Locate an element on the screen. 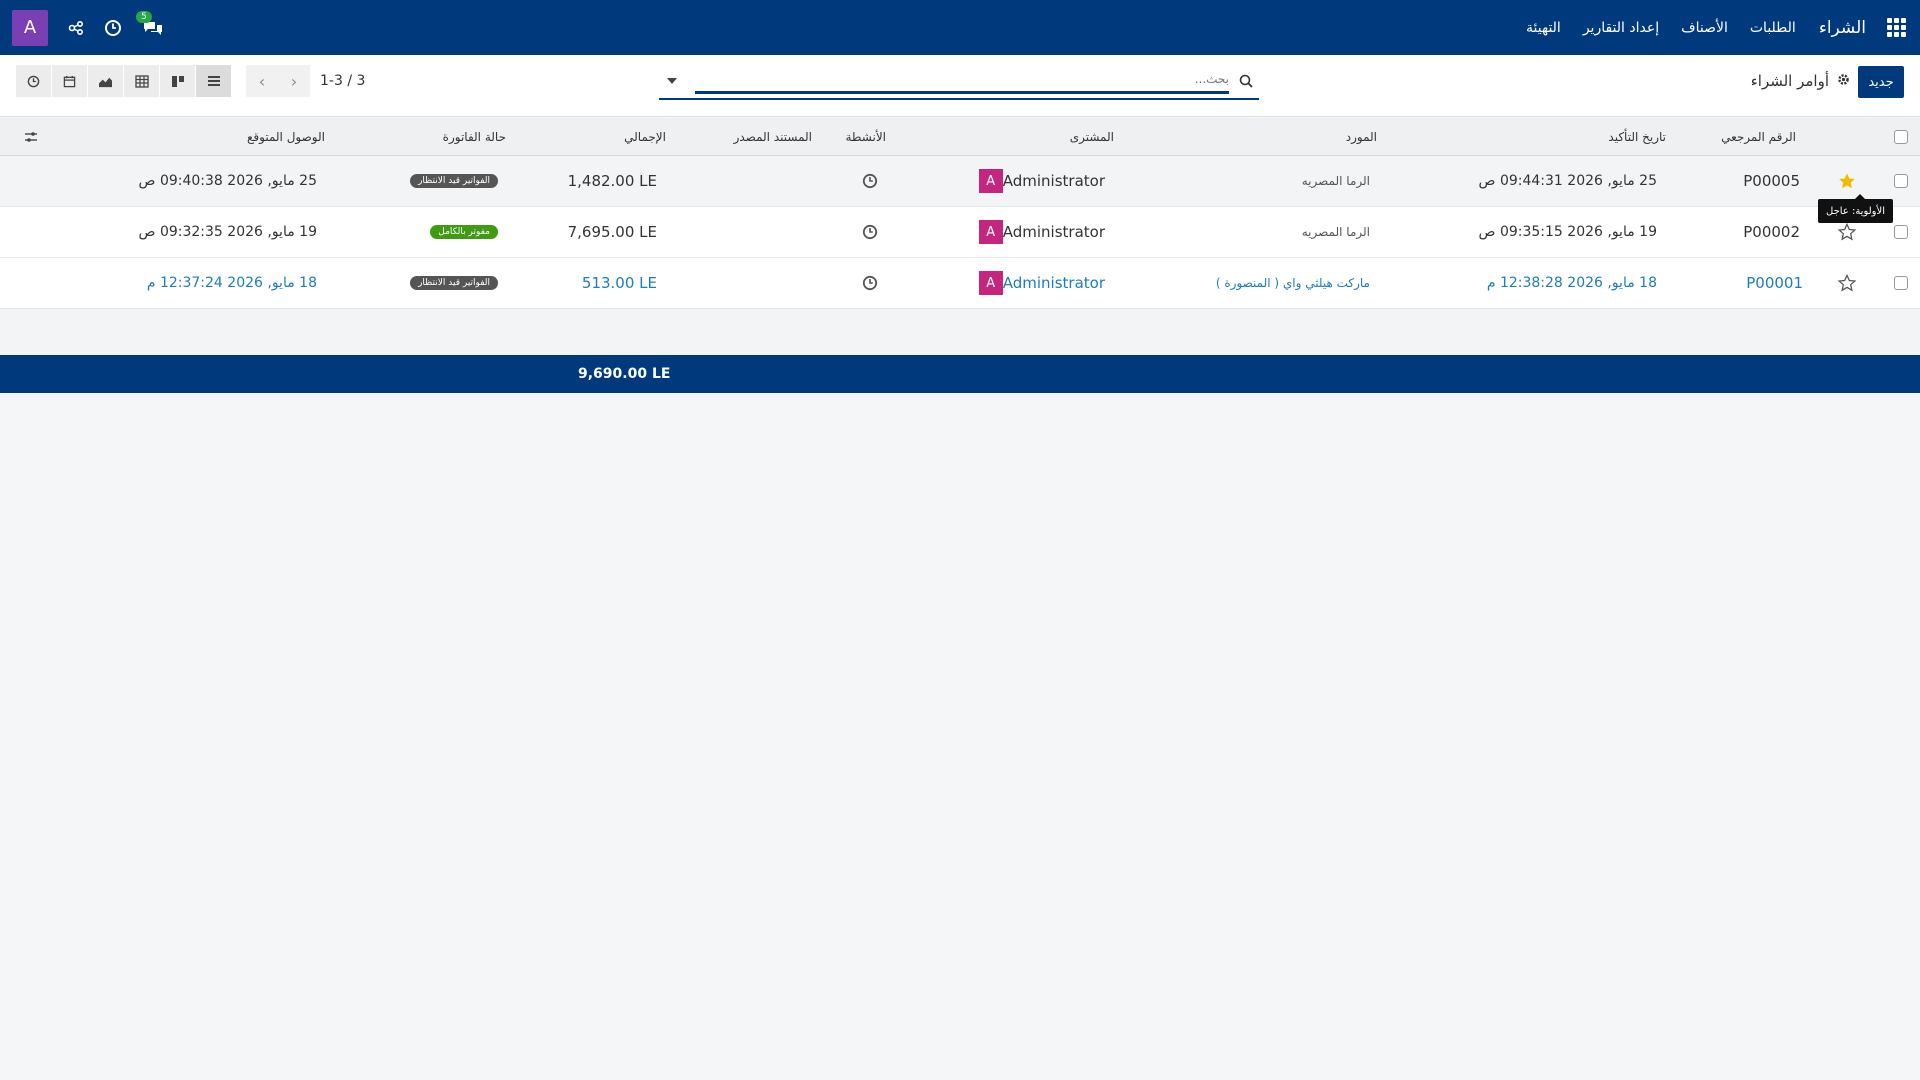  invoice-status-badge: مفوتر بالكامل is located at coordinates (464, 232).